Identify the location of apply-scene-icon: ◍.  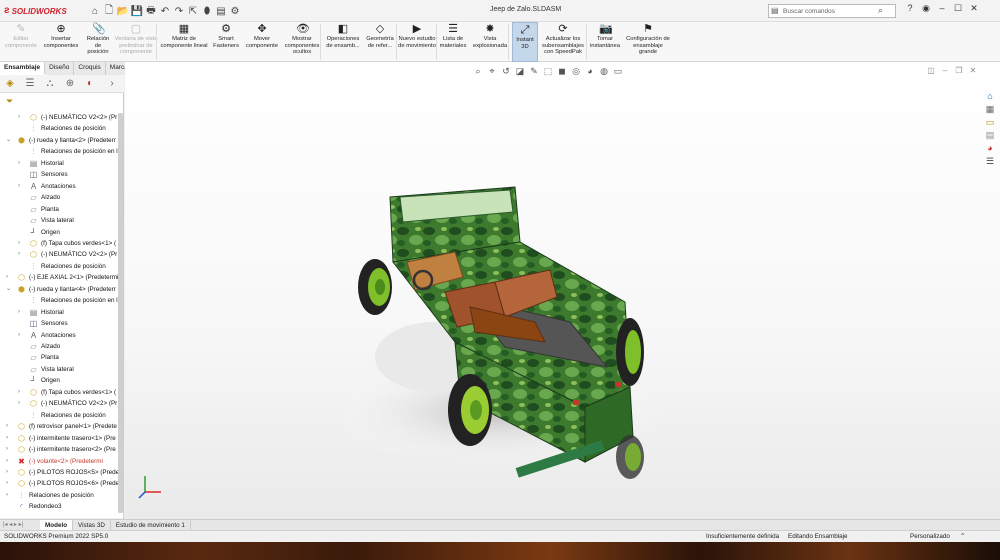
(604, 71).